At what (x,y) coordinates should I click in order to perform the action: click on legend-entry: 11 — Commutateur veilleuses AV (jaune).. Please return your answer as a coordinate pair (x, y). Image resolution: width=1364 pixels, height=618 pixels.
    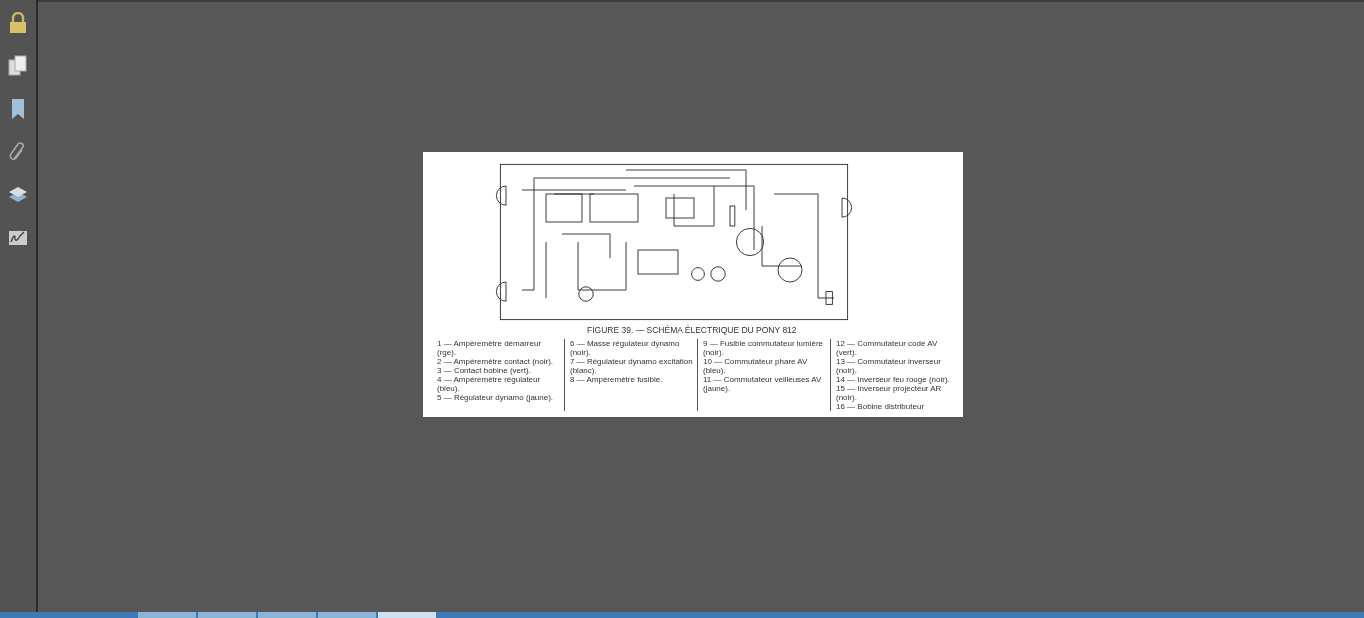
    Looking at the image, I should click on (763, 384).